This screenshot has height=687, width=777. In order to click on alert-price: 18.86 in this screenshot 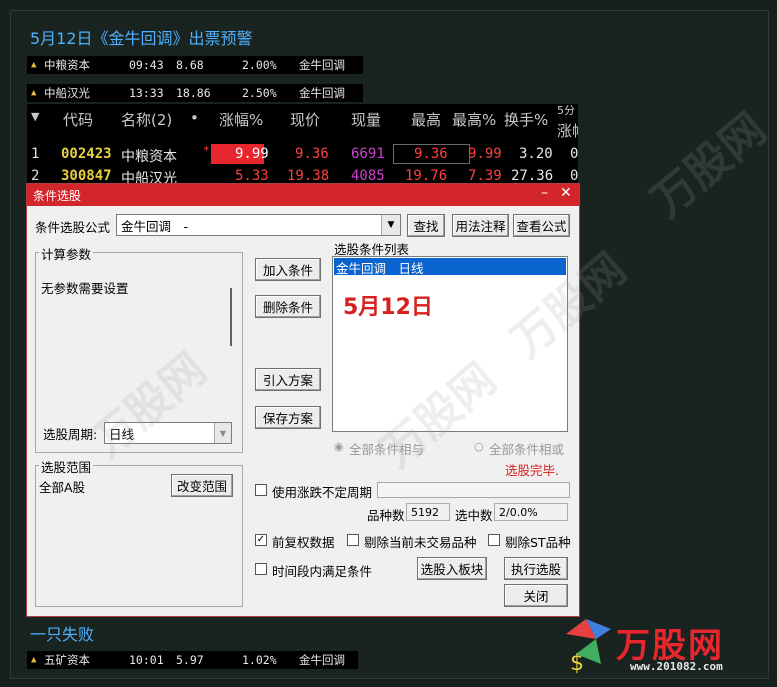, I will do `click(193, 93)`.